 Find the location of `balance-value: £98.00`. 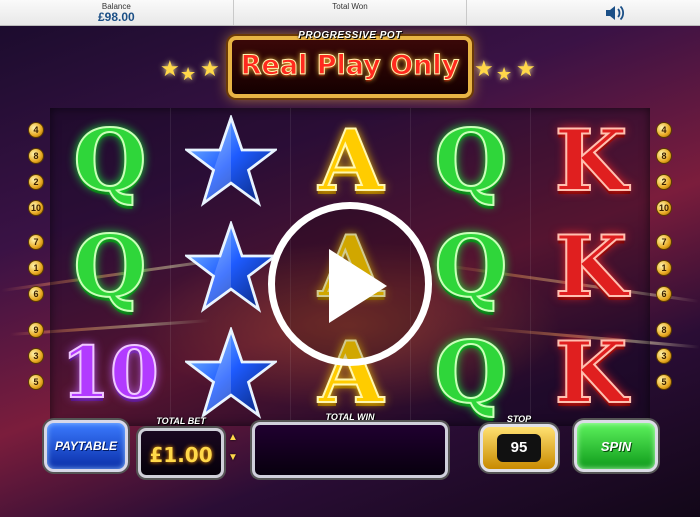

balance-value: £98.00 is located at coordinates (116, 17).